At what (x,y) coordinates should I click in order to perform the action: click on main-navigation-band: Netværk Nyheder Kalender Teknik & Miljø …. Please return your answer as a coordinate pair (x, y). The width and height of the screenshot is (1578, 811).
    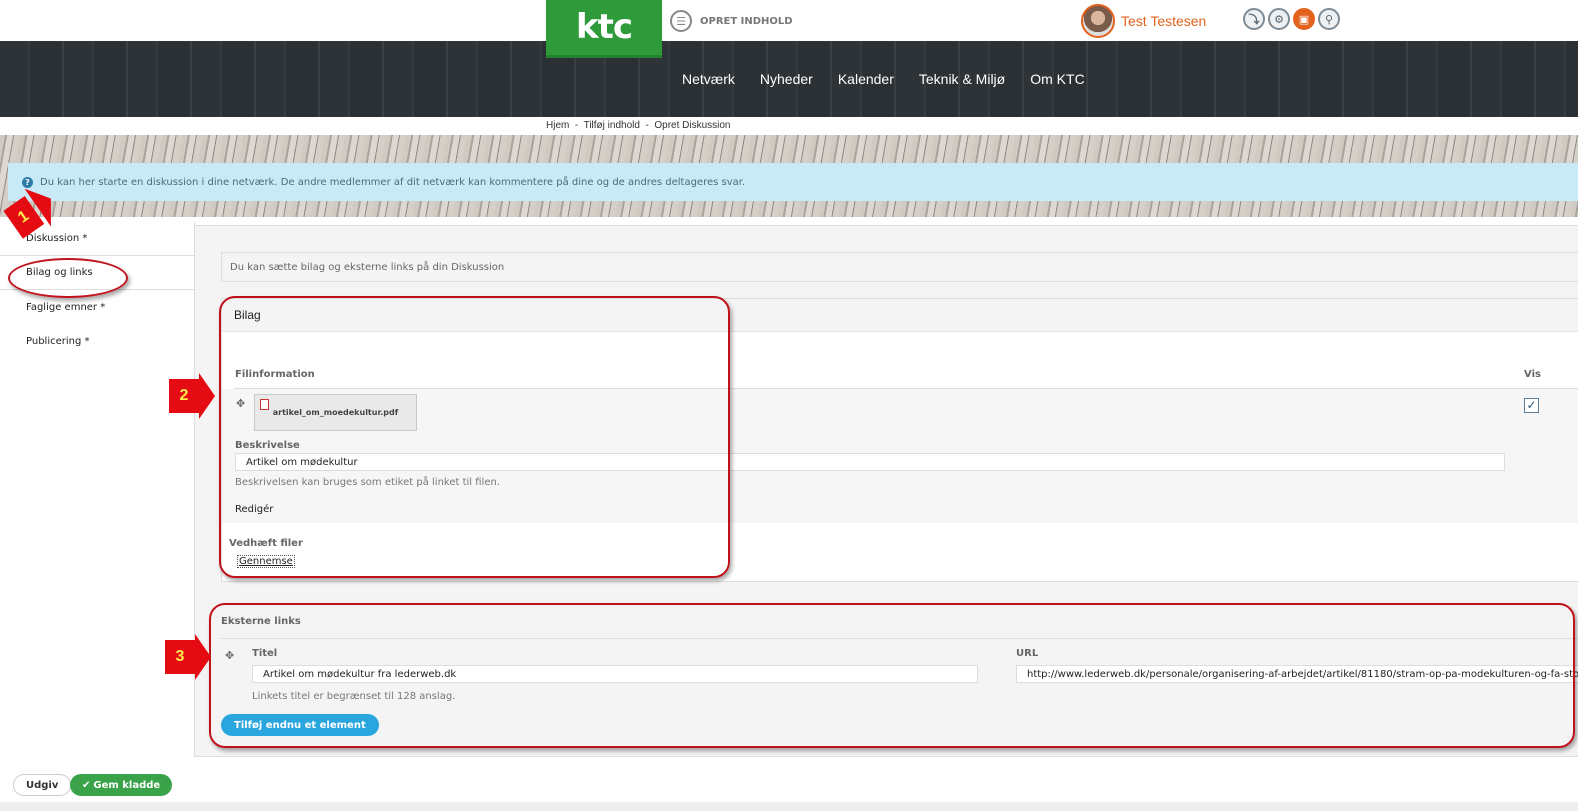
    Looking at the image, I should click on (789, 79).